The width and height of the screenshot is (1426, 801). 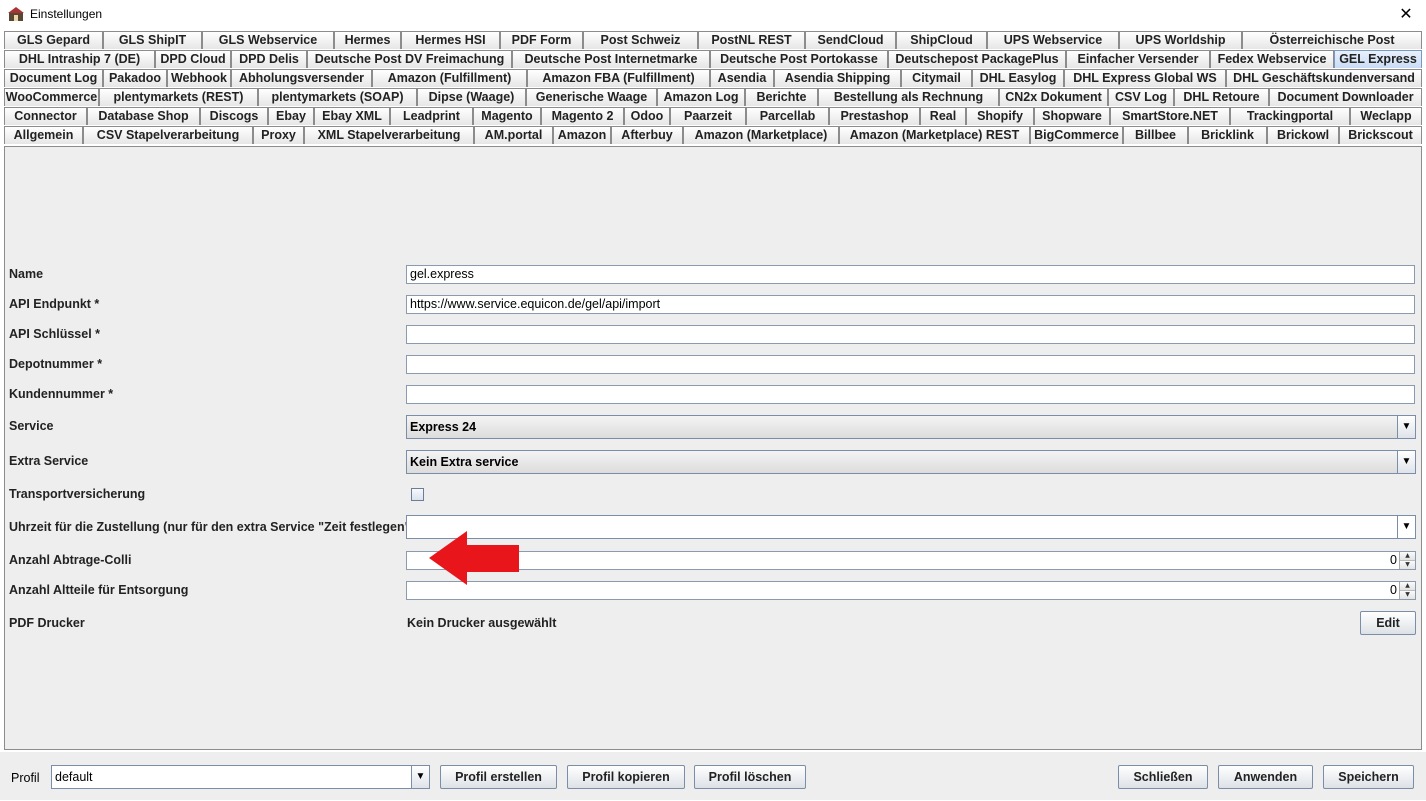 I want to click on customer-number-input, so click(x=910, y=394).